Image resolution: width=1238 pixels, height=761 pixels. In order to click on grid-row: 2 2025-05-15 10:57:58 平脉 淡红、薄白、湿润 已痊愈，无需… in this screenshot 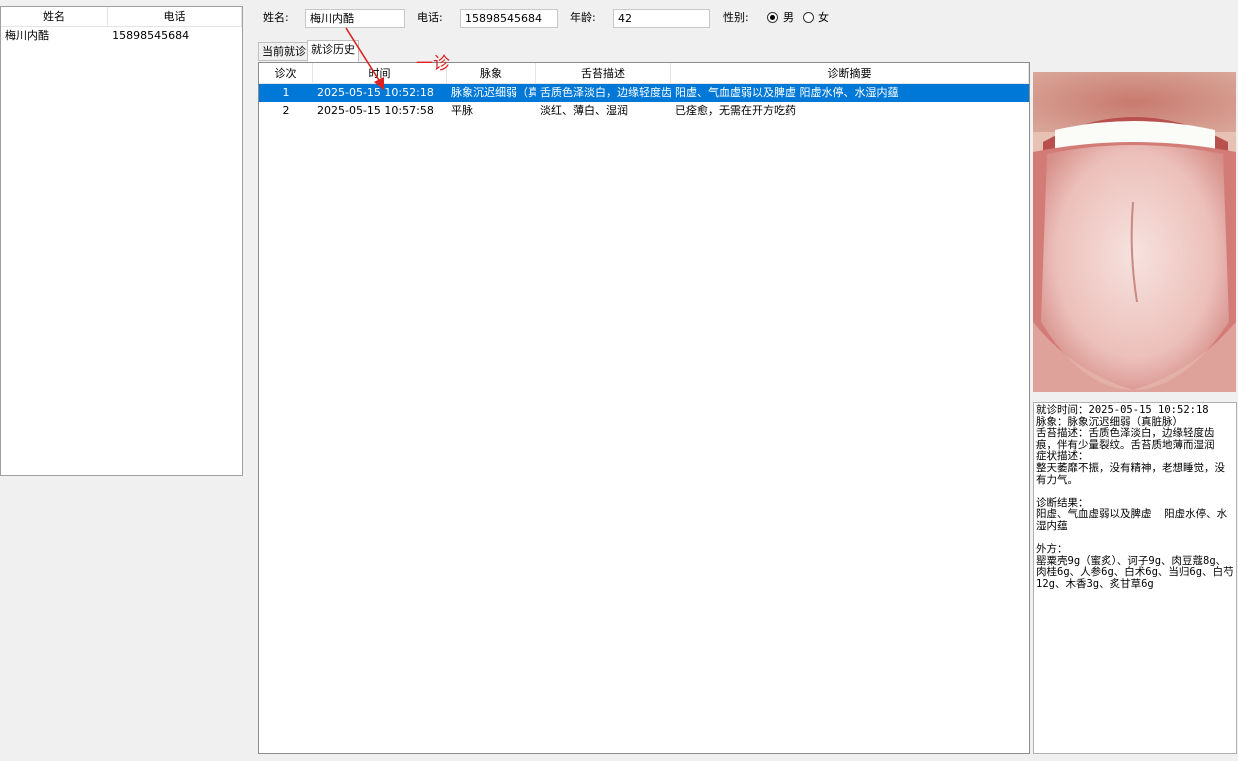, I will do `click(644, 111)`.